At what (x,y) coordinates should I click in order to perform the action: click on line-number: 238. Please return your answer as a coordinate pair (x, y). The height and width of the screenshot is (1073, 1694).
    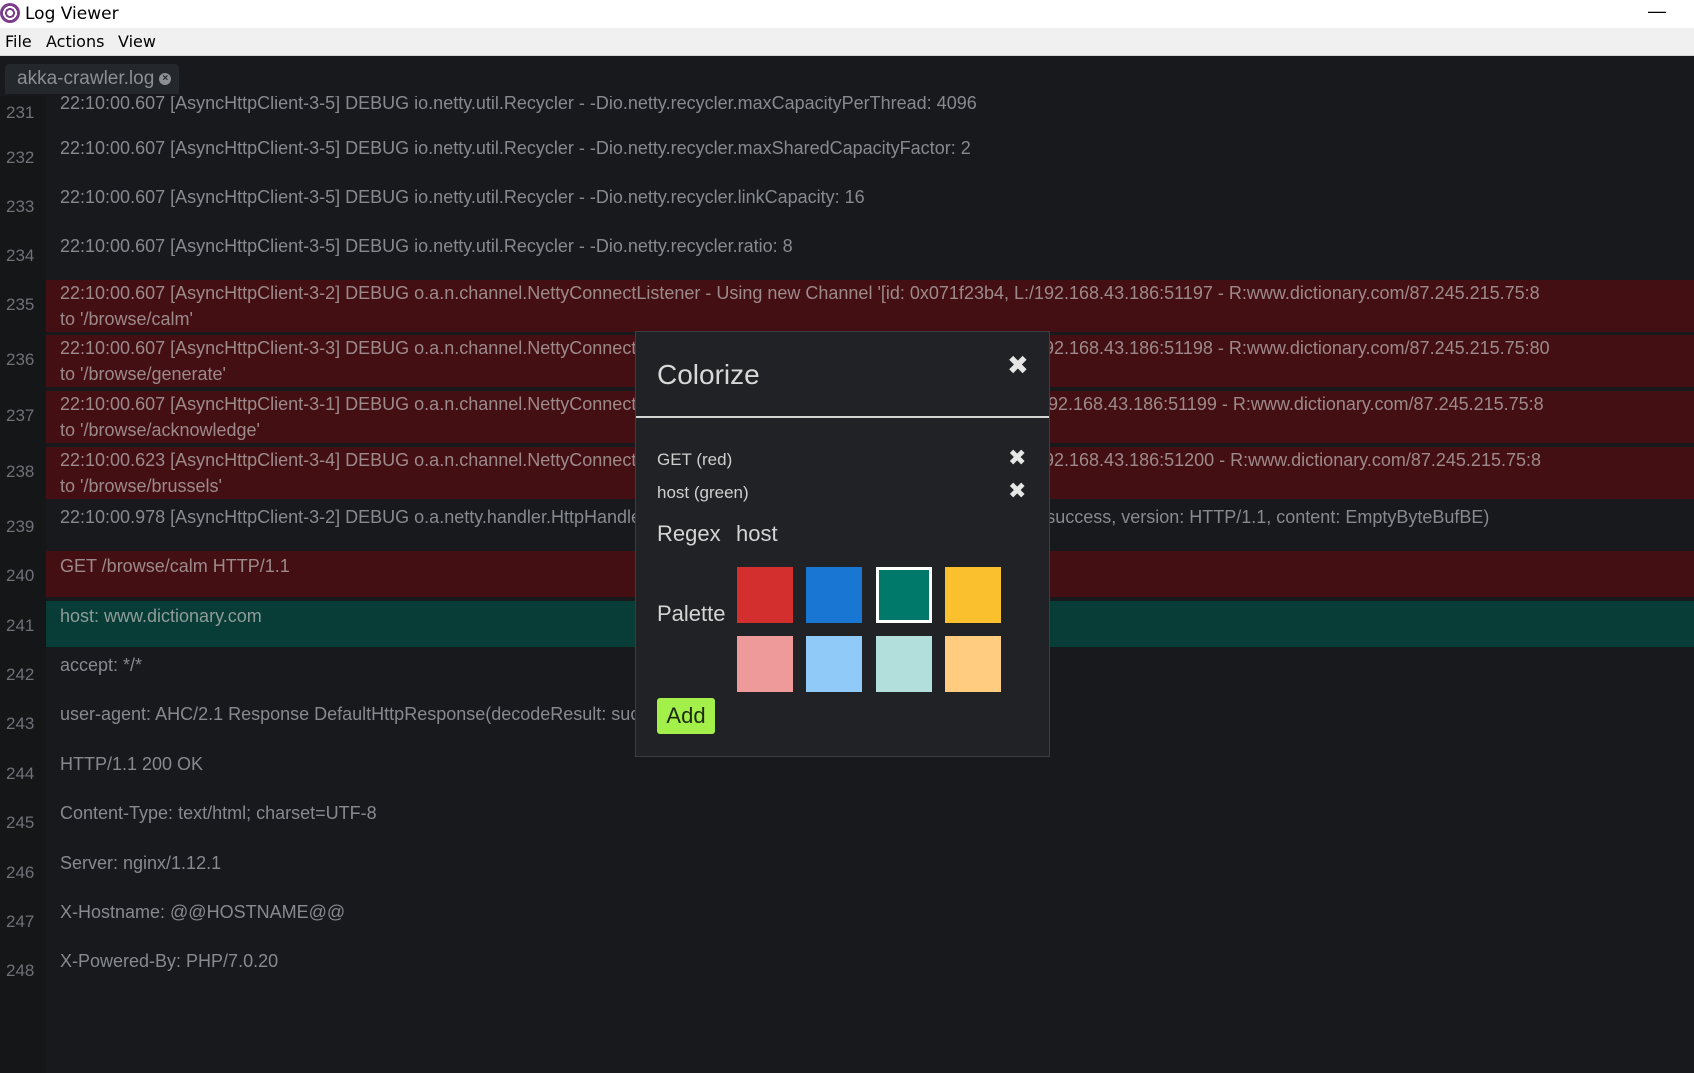
    Looking at the image, I should click on (20, 471).